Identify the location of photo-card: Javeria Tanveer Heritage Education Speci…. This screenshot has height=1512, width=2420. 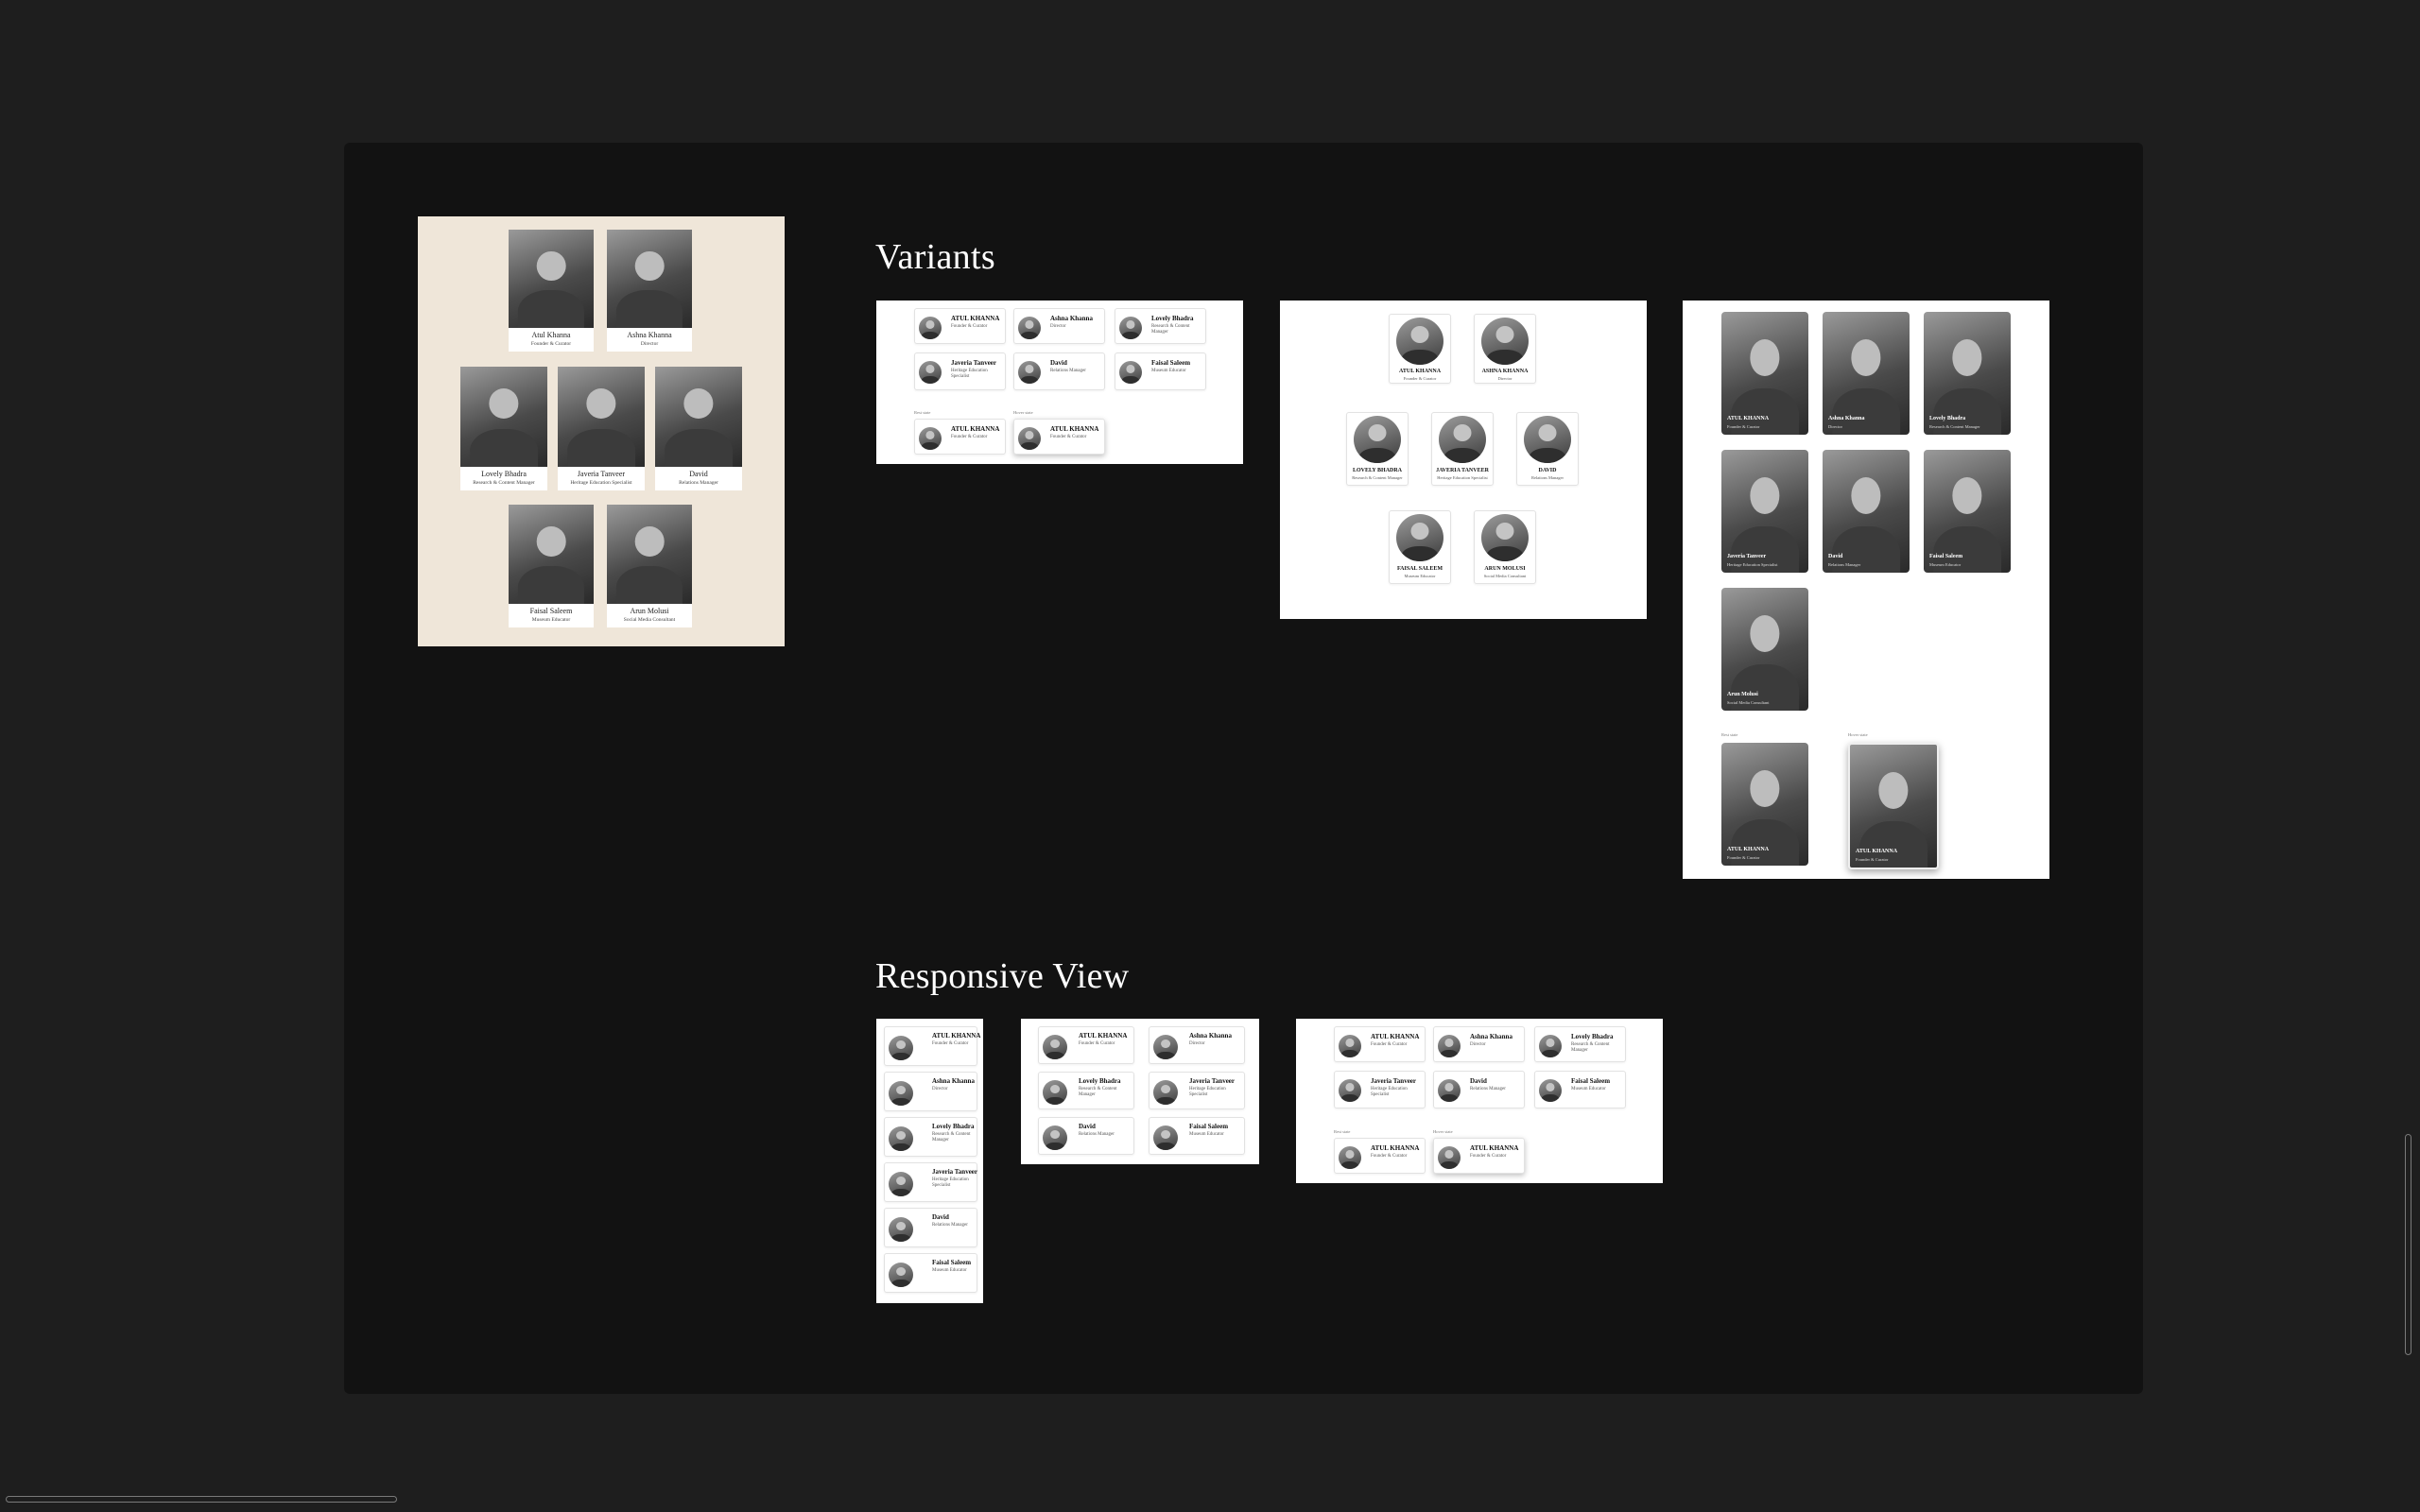
(1765, 511).